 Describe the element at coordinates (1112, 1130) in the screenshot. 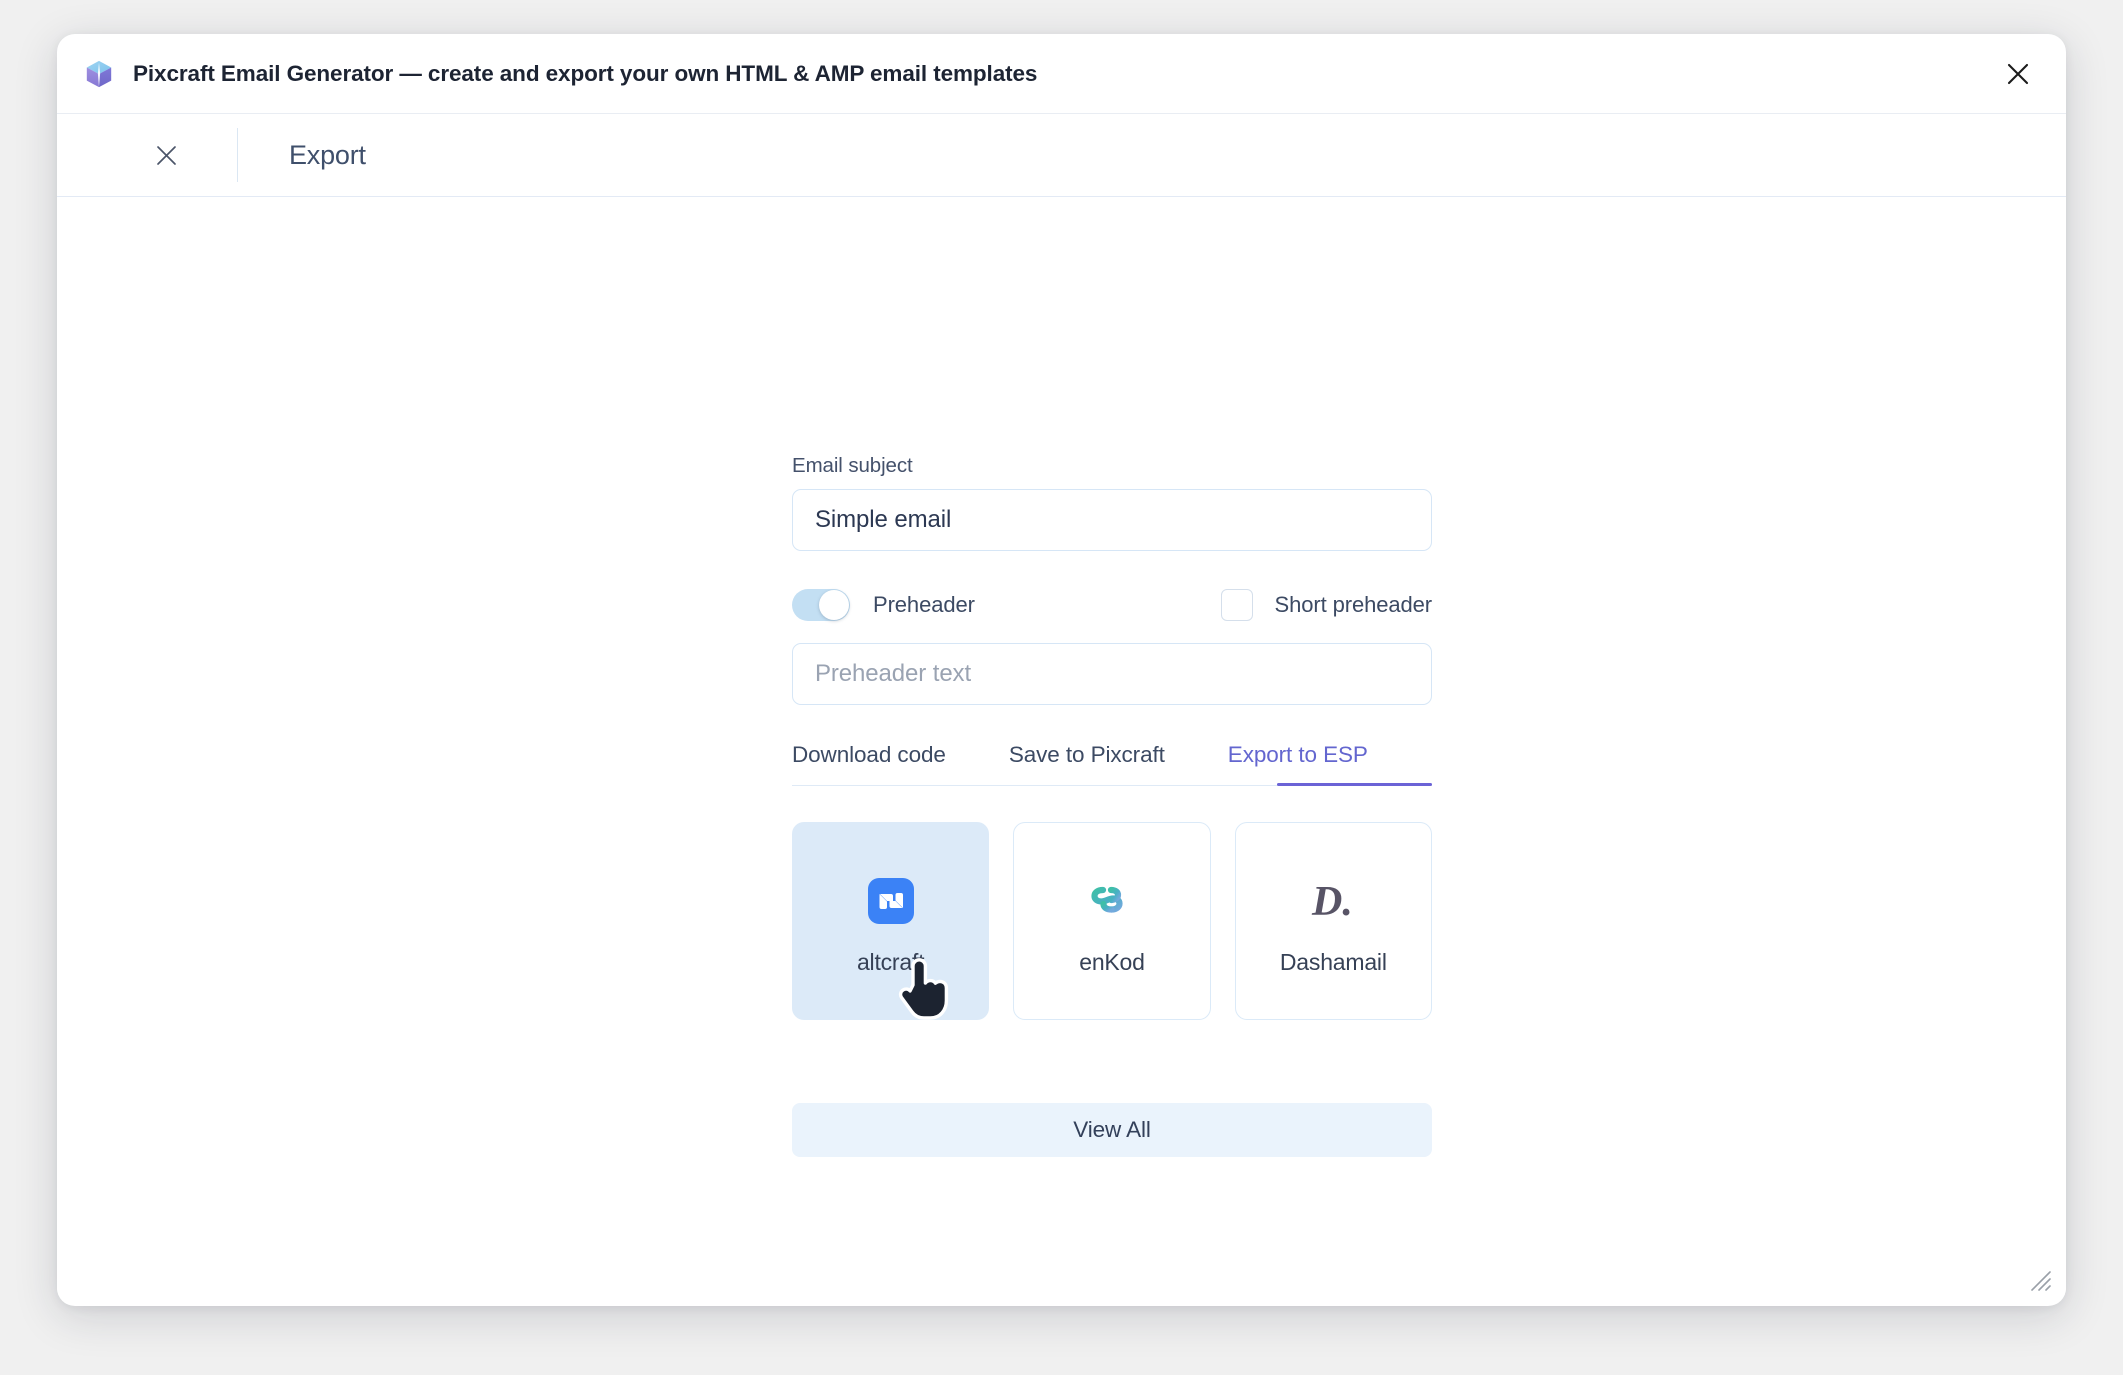

I see `view-all-button: View All` at that location.